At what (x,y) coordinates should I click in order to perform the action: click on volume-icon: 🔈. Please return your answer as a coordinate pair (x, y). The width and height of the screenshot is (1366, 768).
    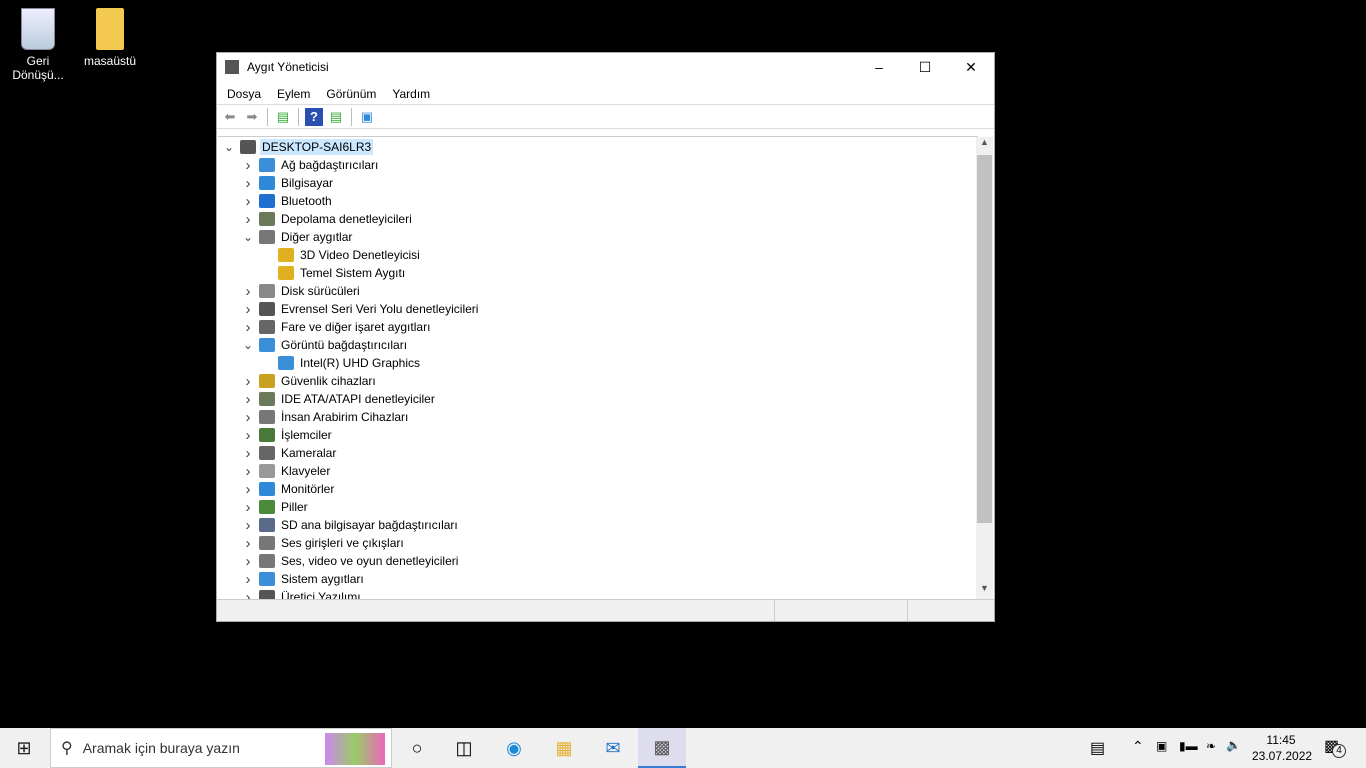
    Looking at the image, I should click on (1233, 745).